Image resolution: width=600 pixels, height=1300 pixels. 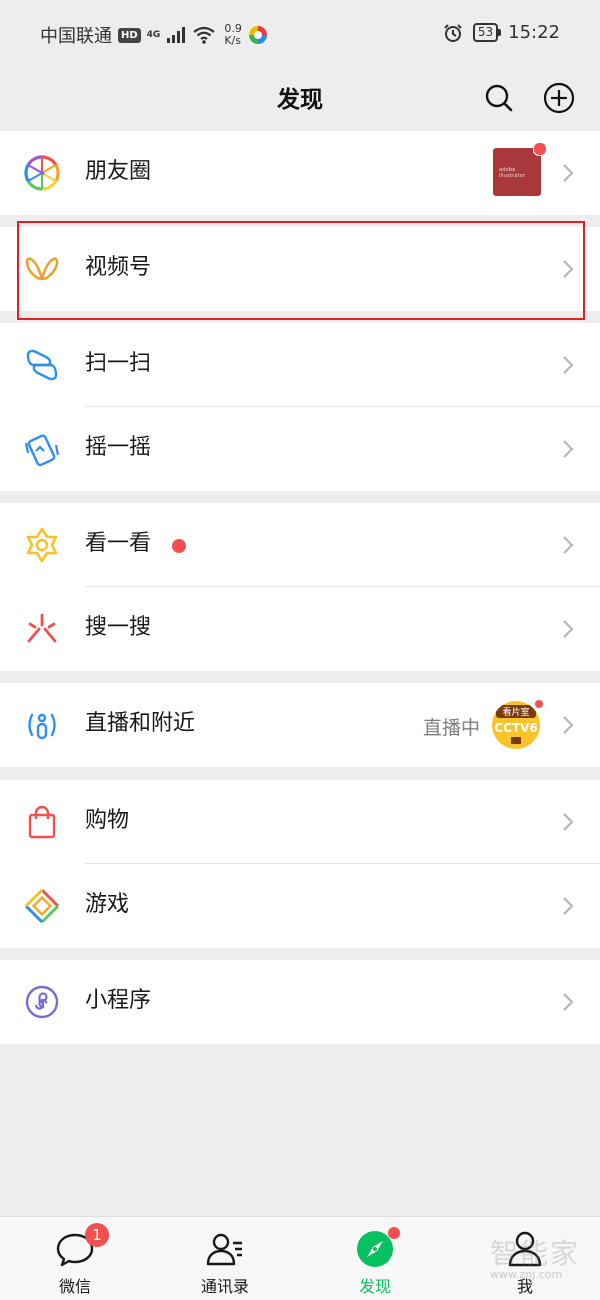 What do you see at coordinates (525, 1249) in the screenshot?
I see `profile-icon` at bounding box center [525, 1249].